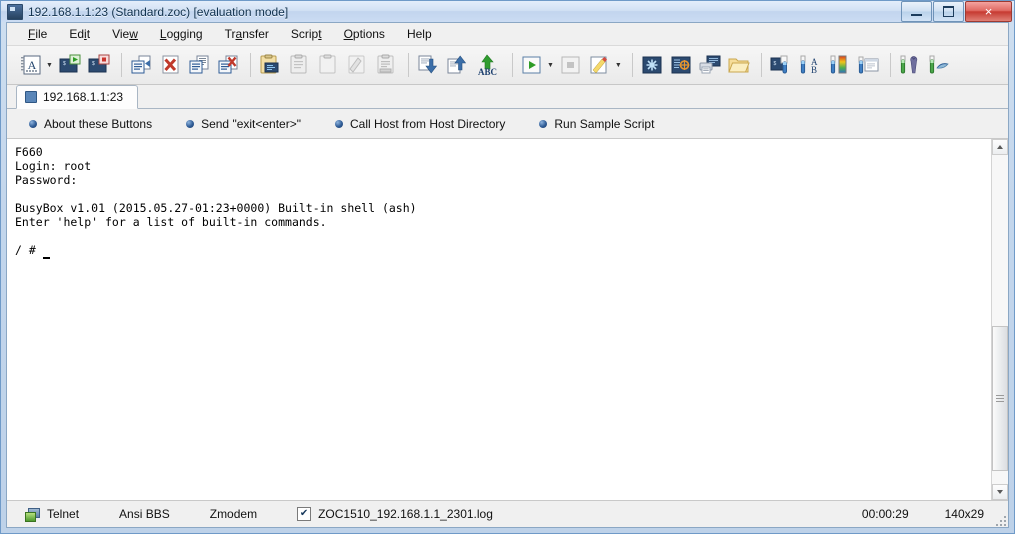 The image size is (1015, 534). What do you see at coordinates (814, 70) in the screenshot?
I see `svg-text: B` at bounding box center [814, 70].